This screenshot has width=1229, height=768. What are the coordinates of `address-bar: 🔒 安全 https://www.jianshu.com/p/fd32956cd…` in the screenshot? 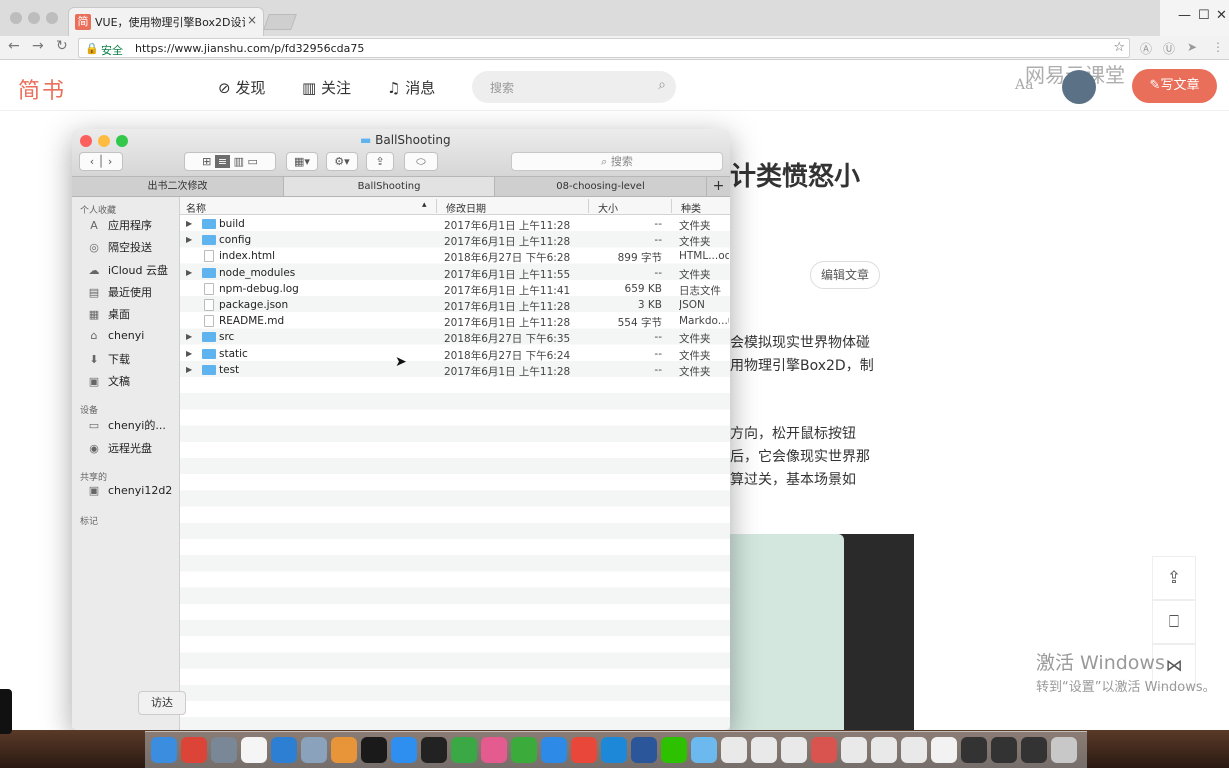 It's located at (604, 48).